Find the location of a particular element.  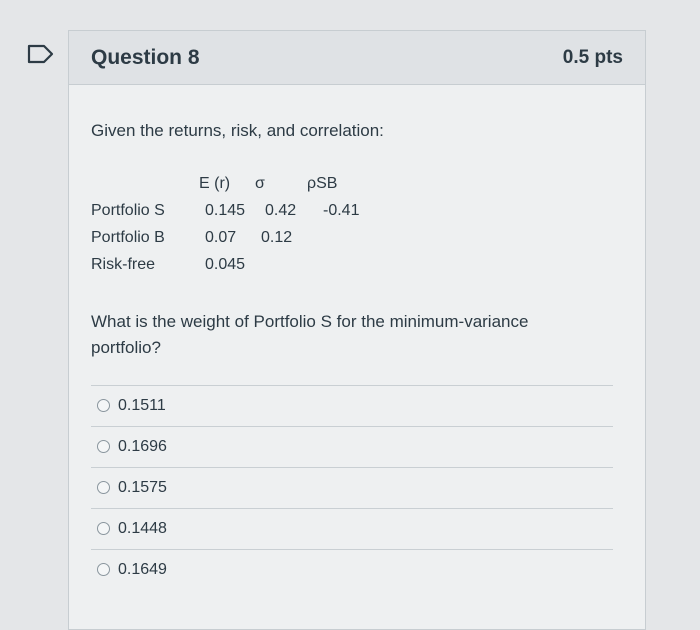

answer-label: 0.1696 is located at coordinates (142, 446).